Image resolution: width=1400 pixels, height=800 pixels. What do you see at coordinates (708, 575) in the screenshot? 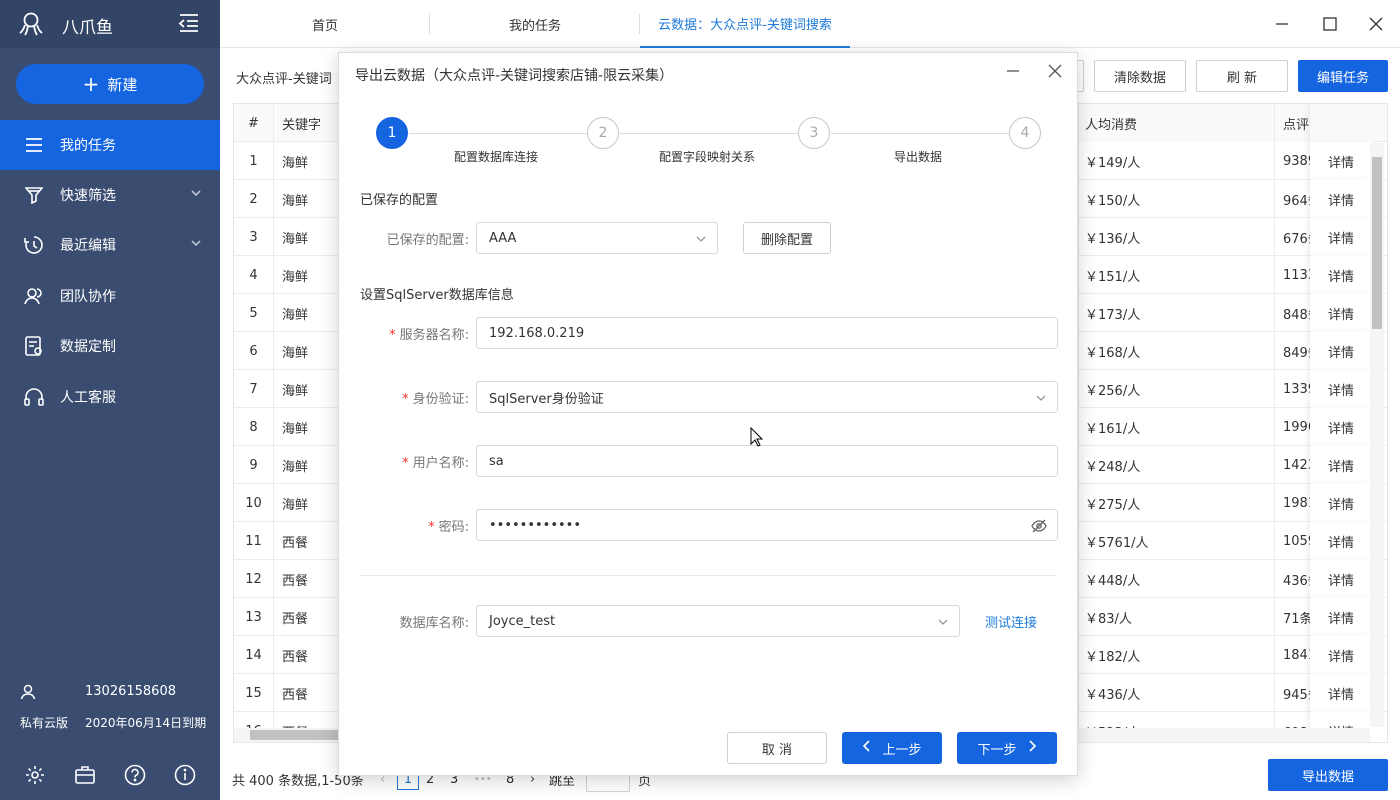
I see `divider` at bounding box center [708, 575].